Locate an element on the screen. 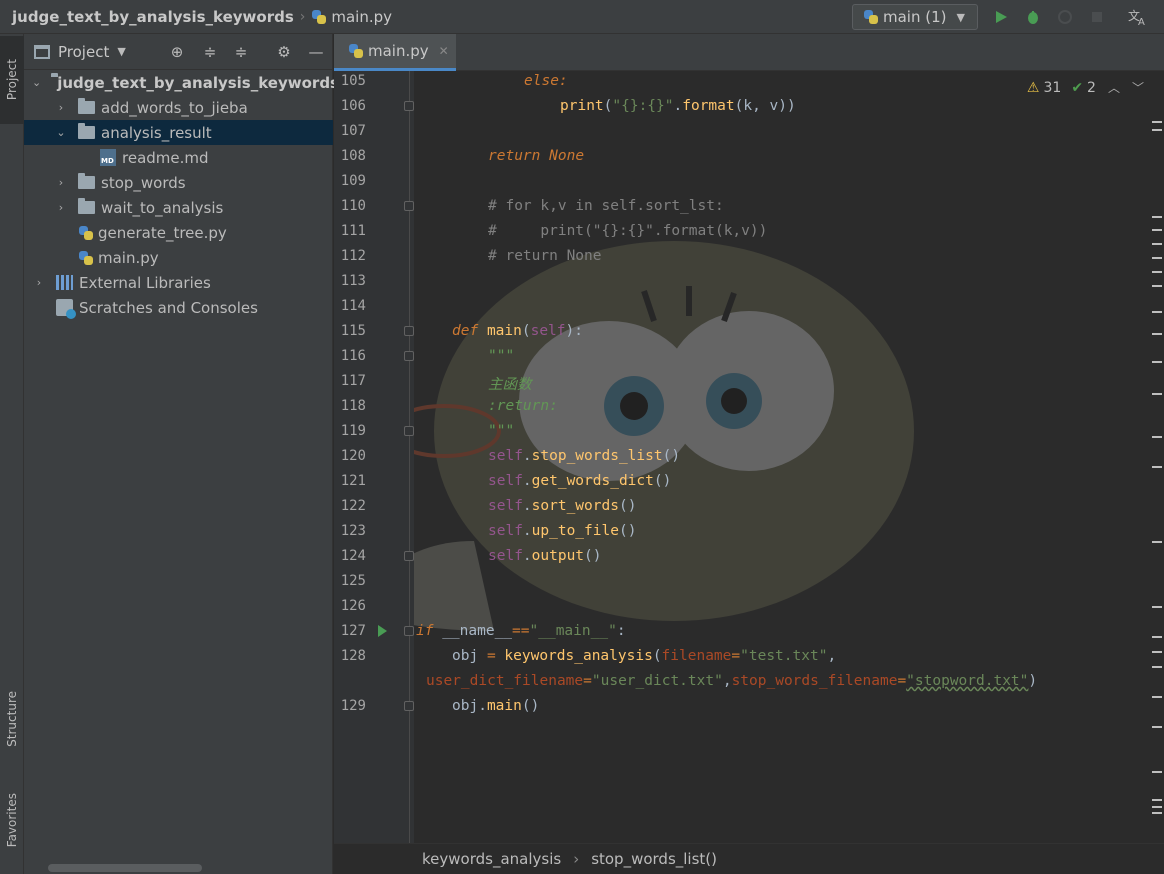 The image size is (1164, 874). code-line-112: # return None is located at coordinates (545, 256).